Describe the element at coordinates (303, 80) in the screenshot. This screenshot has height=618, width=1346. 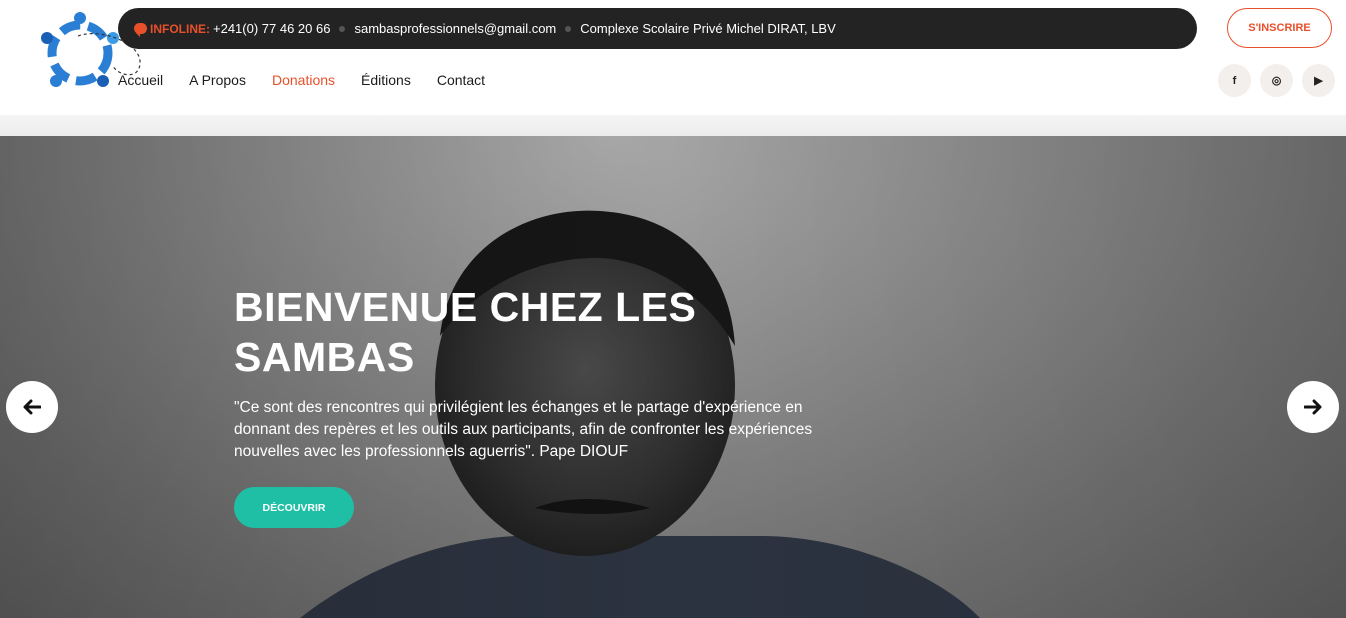
I see `nav-item-donations: Donations` at that location.